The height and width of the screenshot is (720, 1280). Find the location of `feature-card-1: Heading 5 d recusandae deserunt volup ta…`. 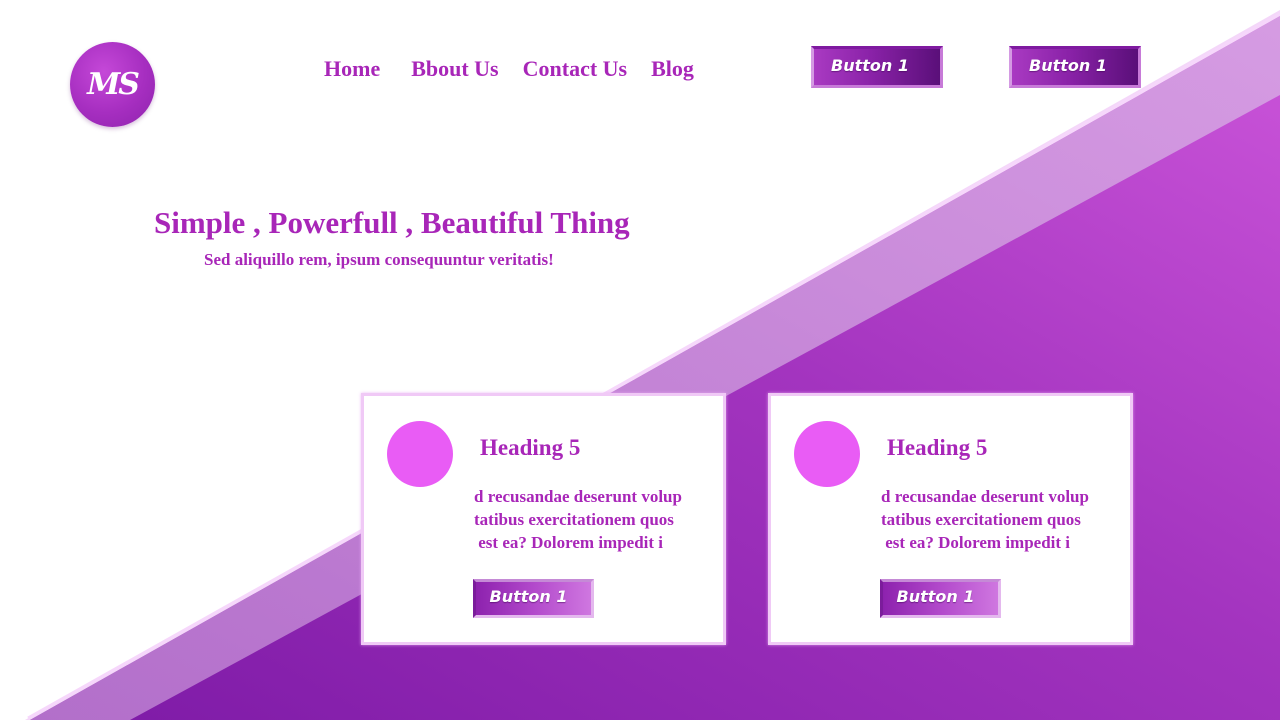

feature-card-1: Heading 5 d recusandae deserunt volup ta… is located at coordinates (543, 519).